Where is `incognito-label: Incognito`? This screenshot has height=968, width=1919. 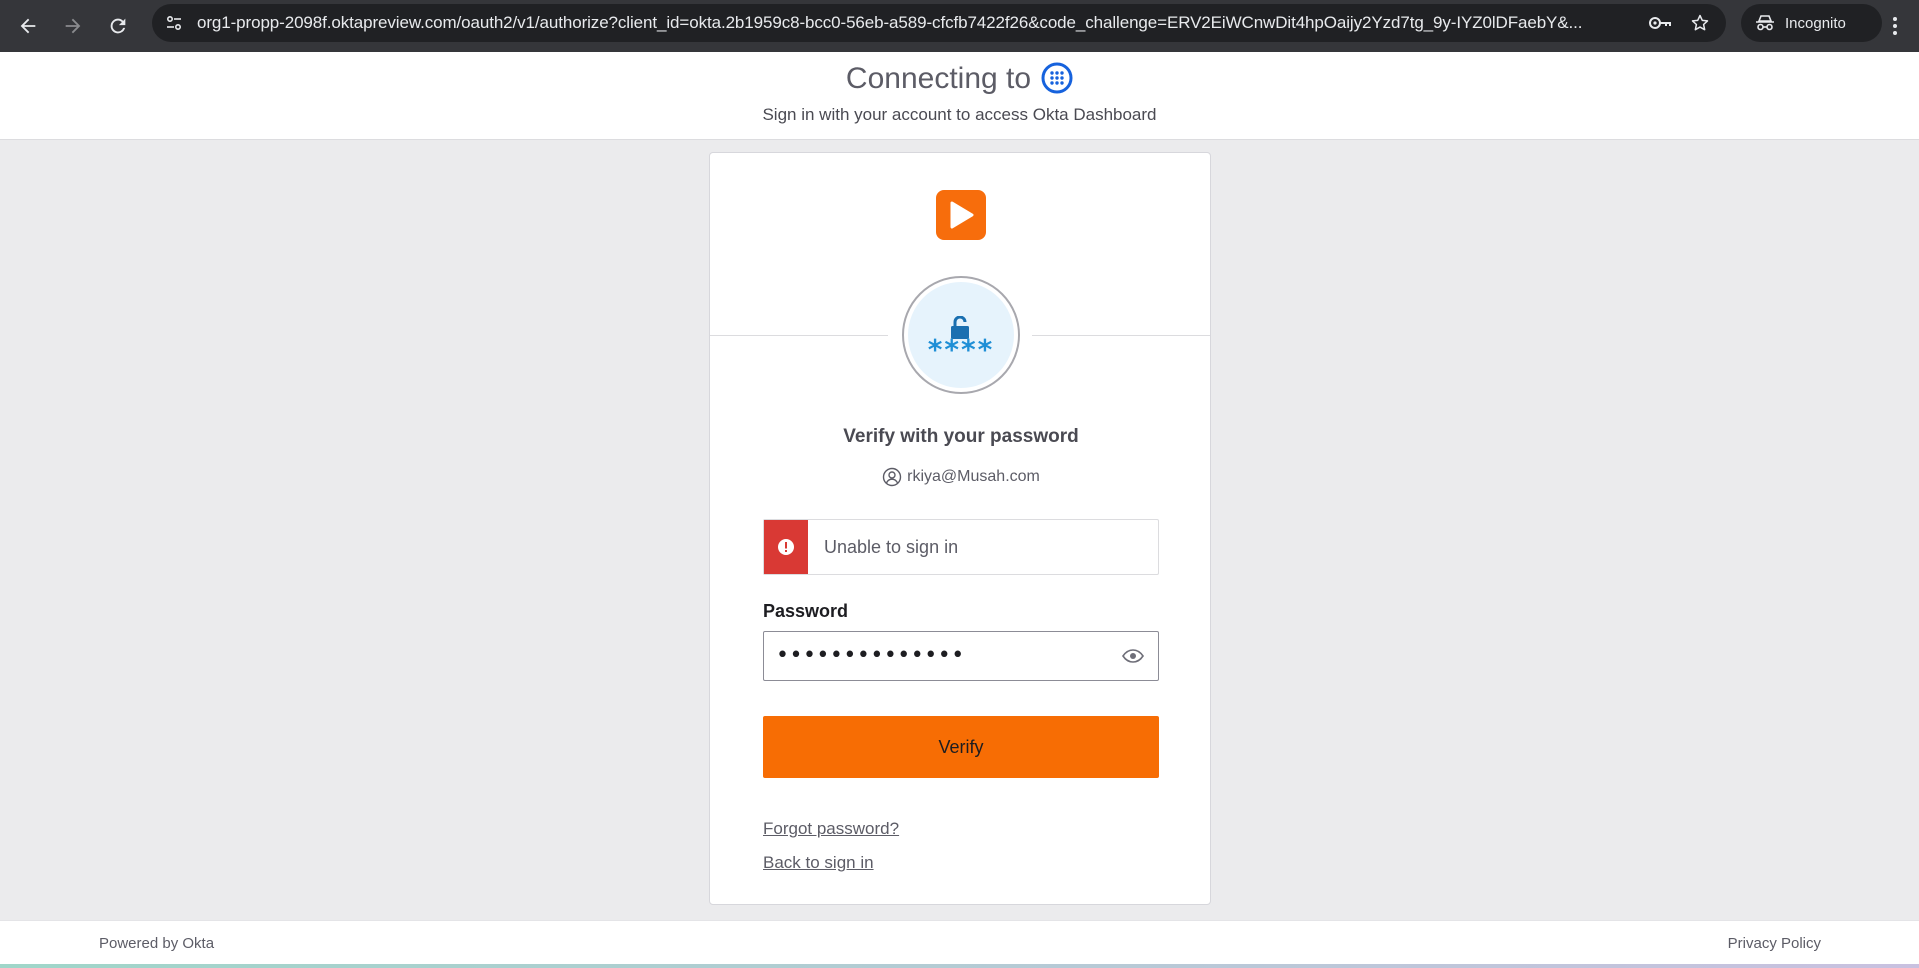
incognito-label: Incognito is located at coordinates (1815, 23).